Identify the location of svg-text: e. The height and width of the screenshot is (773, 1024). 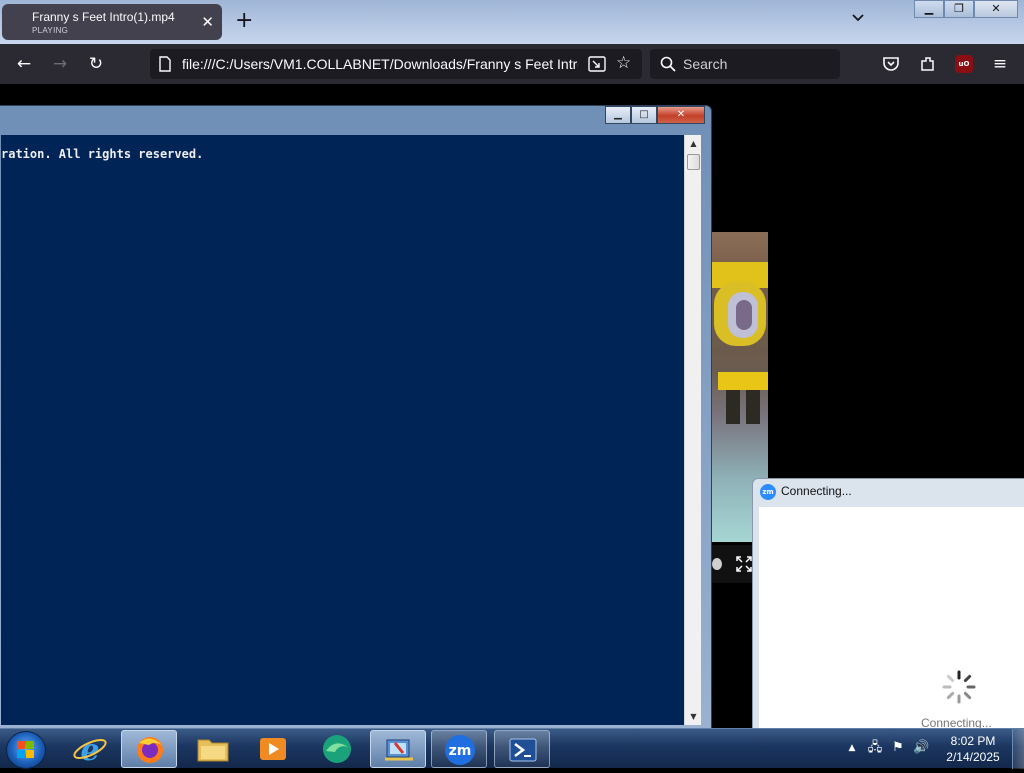
(89, 750).